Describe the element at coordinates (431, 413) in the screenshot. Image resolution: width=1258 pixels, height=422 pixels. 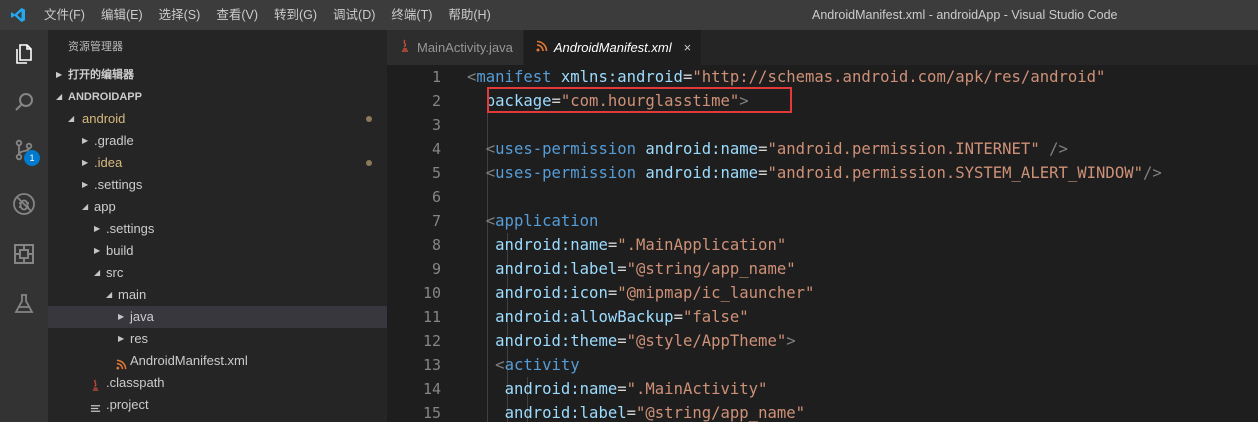
I see `line-number: 15` at that location.